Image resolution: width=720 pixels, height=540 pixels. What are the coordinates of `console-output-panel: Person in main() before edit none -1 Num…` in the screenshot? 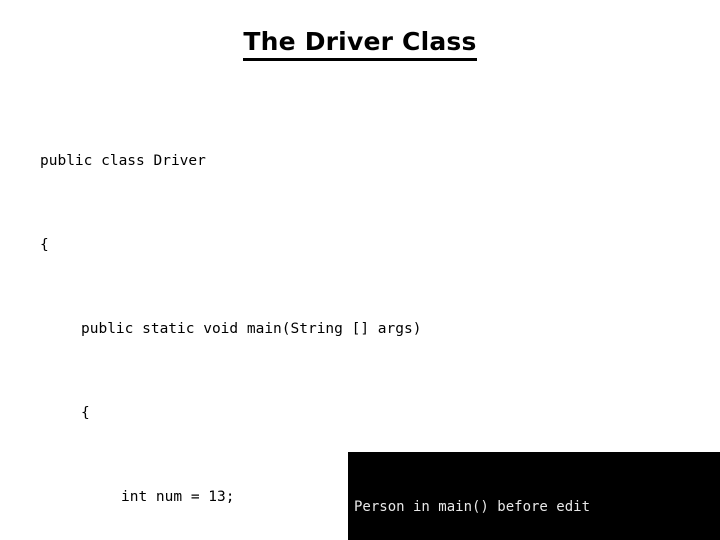 It's located at (534, 496).